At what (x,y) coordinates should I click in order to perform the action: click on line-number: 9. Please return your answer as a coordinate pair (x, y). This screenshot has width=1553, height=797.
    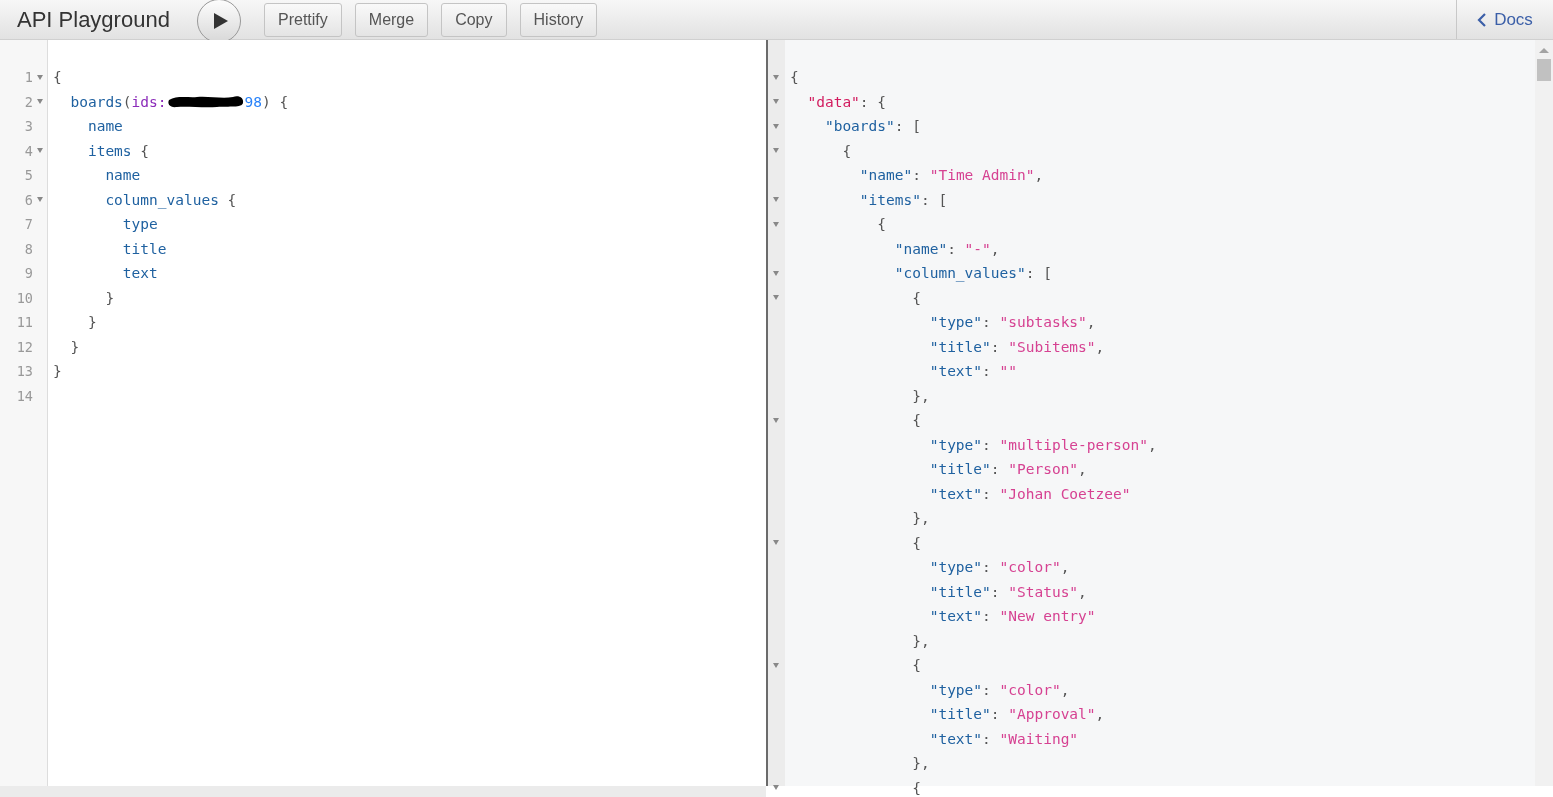
    Looking at the image, I should click on (28, 273).